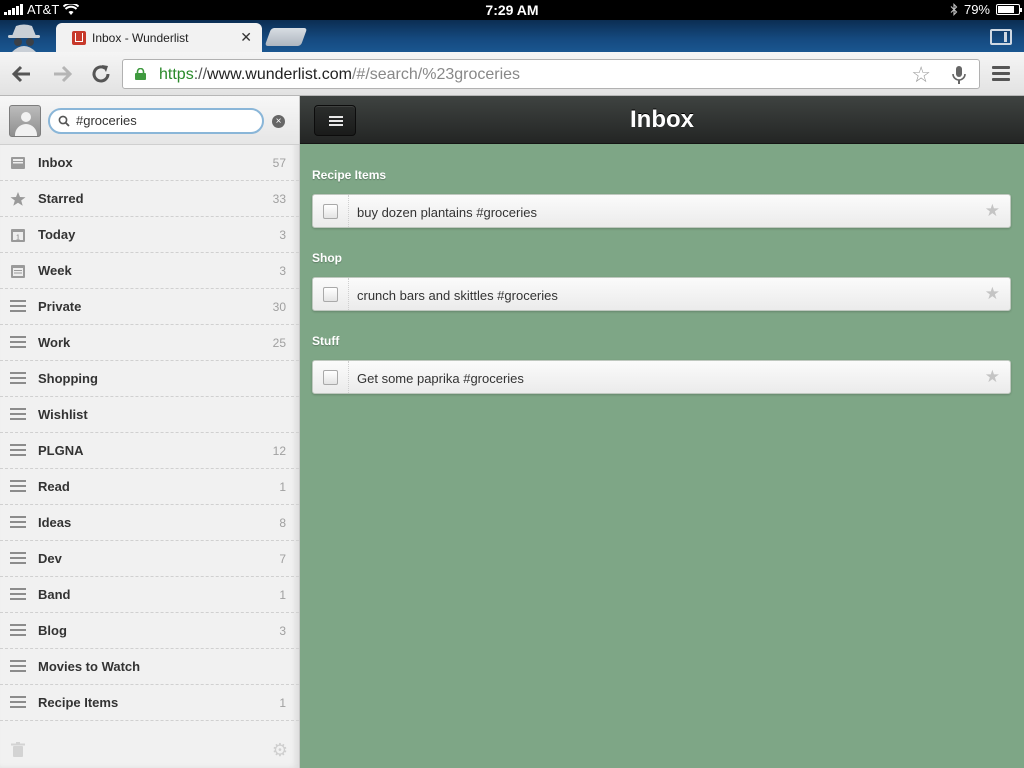 This screenshot has width=1024, height=768. Describe the element at coordinates (1001, 37) in the screenshot. I see `tabs-overview-icon` at that location.